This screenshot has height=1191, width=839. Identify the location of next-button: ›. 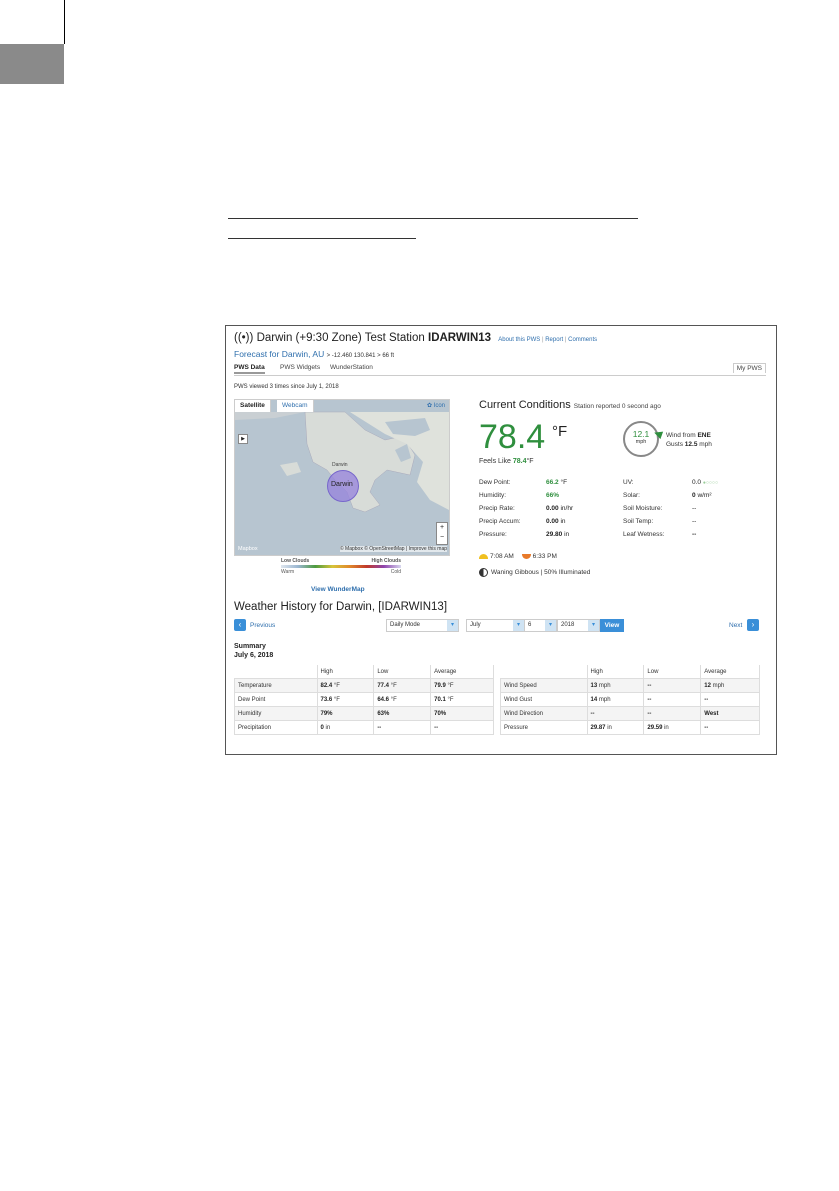
(753, 625).